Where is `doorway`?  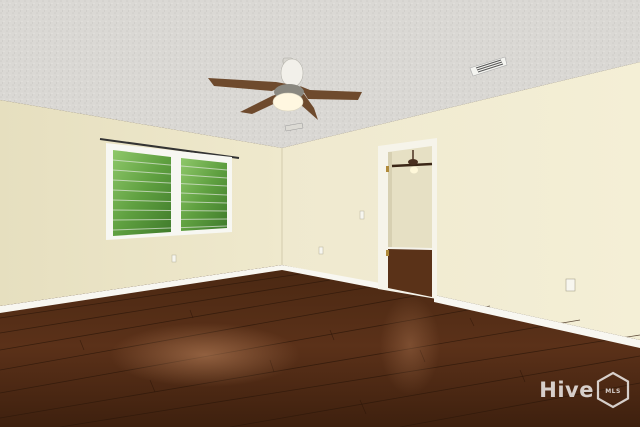 doorway is located at coordinates (407, 218).